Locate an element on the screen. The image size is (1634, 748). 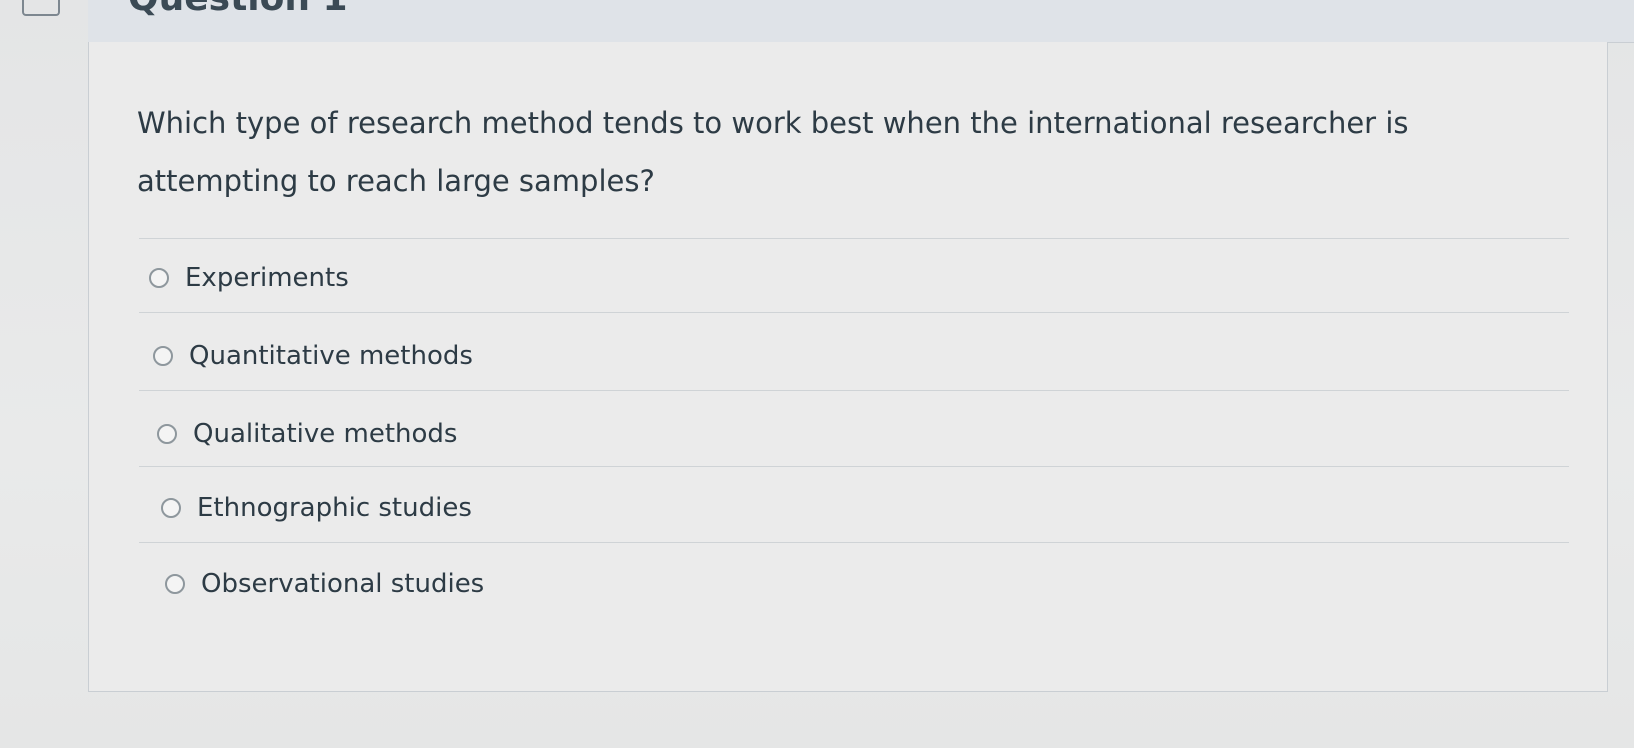
question-flag-icon is located at coordinates (41, 8).